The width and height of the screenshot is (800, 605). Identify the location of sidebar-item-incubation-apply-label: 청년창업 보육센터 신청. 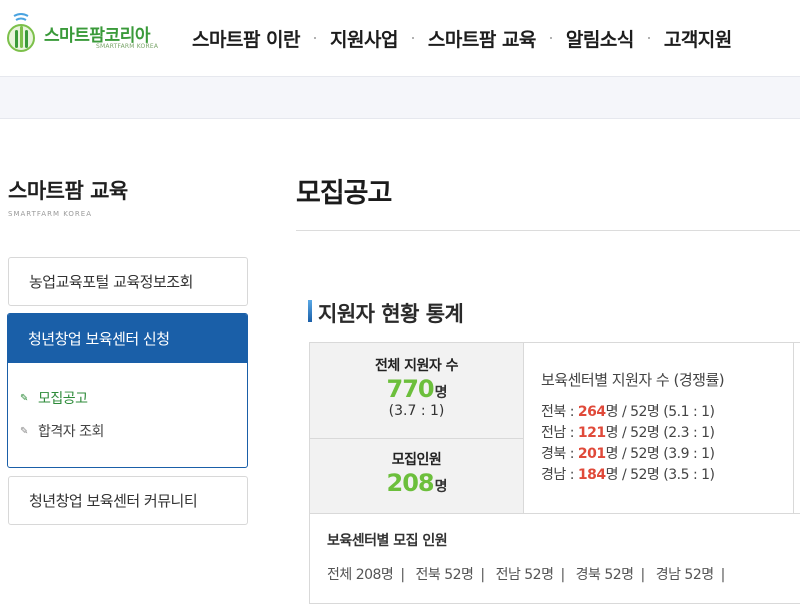
(127, 338).